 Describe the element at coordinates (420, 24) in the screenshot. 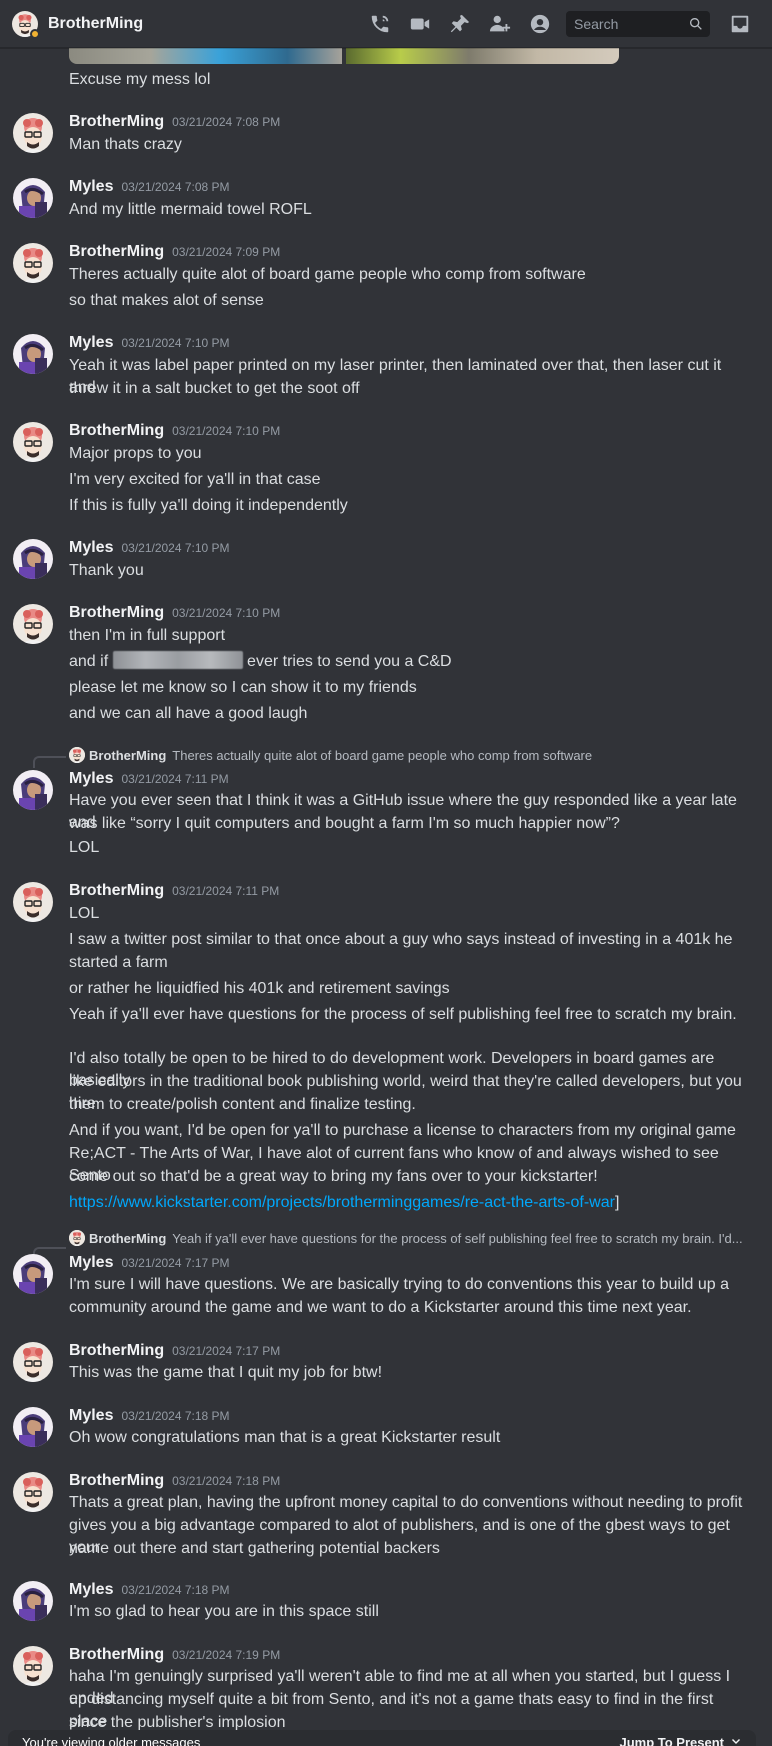

I see `video-call-icon` at that location.